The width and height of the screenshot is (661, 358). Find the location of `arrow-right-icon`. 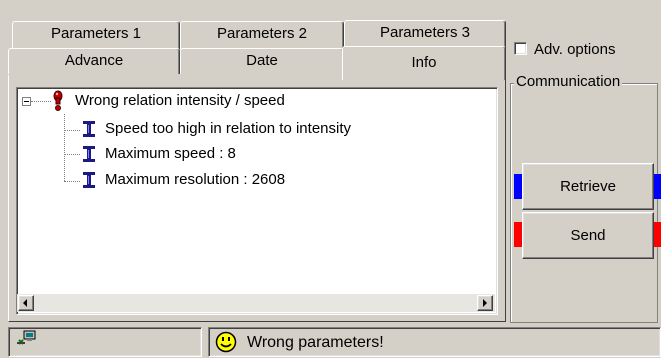

arrow-right-icon is located at coordinates (485, 303).